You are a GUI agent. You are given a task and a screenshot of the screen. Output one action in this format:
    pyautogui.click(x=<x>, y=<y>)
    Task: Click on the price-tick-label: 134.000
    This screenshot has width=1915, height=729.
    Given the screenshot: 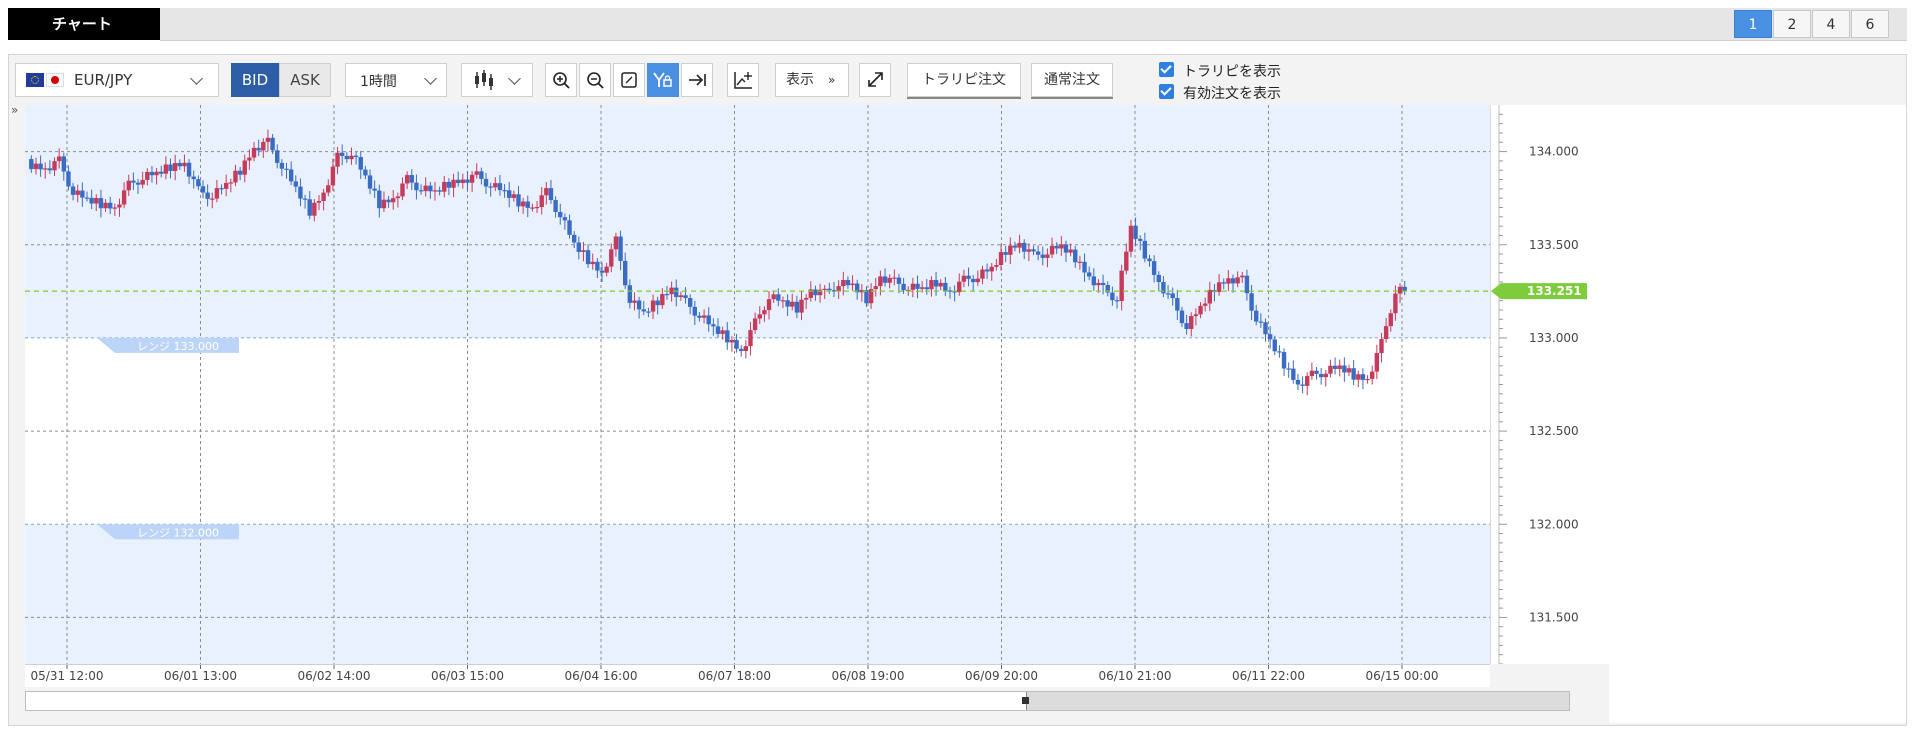 What is the action you would take?
    pyautogui.click(x=1554, y=152)
    